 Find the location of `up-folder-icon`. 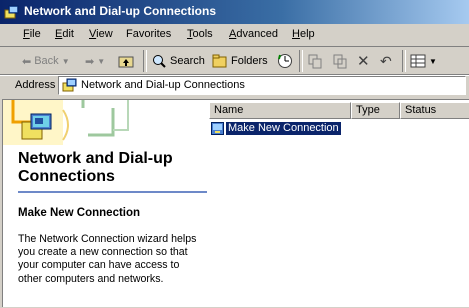

up-folder-icon is located at coordinates (126, 62).